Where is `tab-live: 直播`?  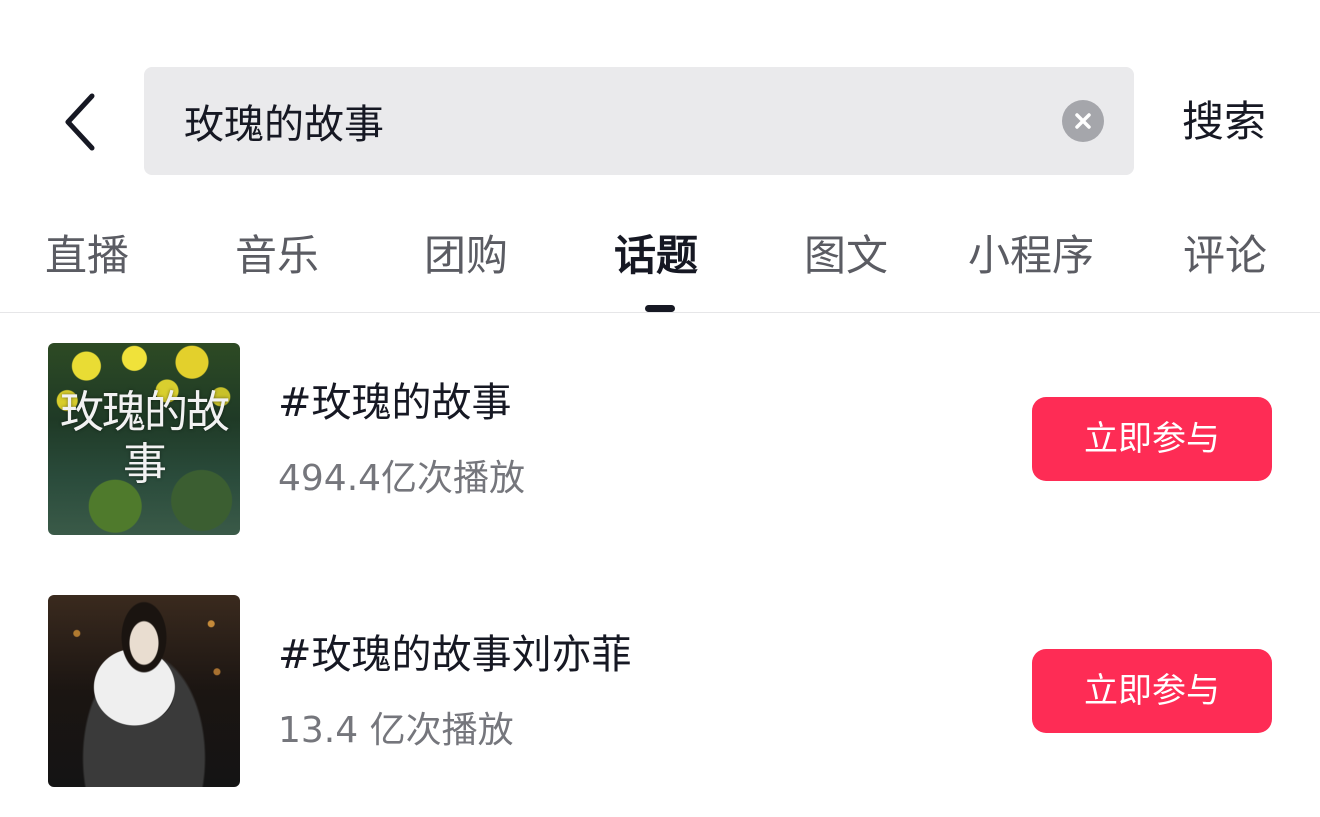 tab-live: 直播 is located at coordinates (87, 256).